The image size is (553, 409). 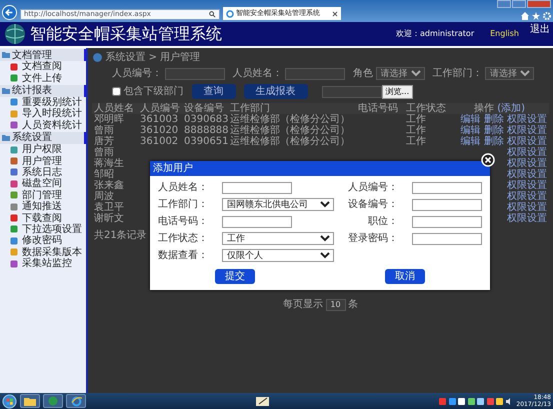 What do you see at coordinates (43, 218) in the screenshot?
I see `menu-item: 下载查阅` at bounding box center [43, 218].